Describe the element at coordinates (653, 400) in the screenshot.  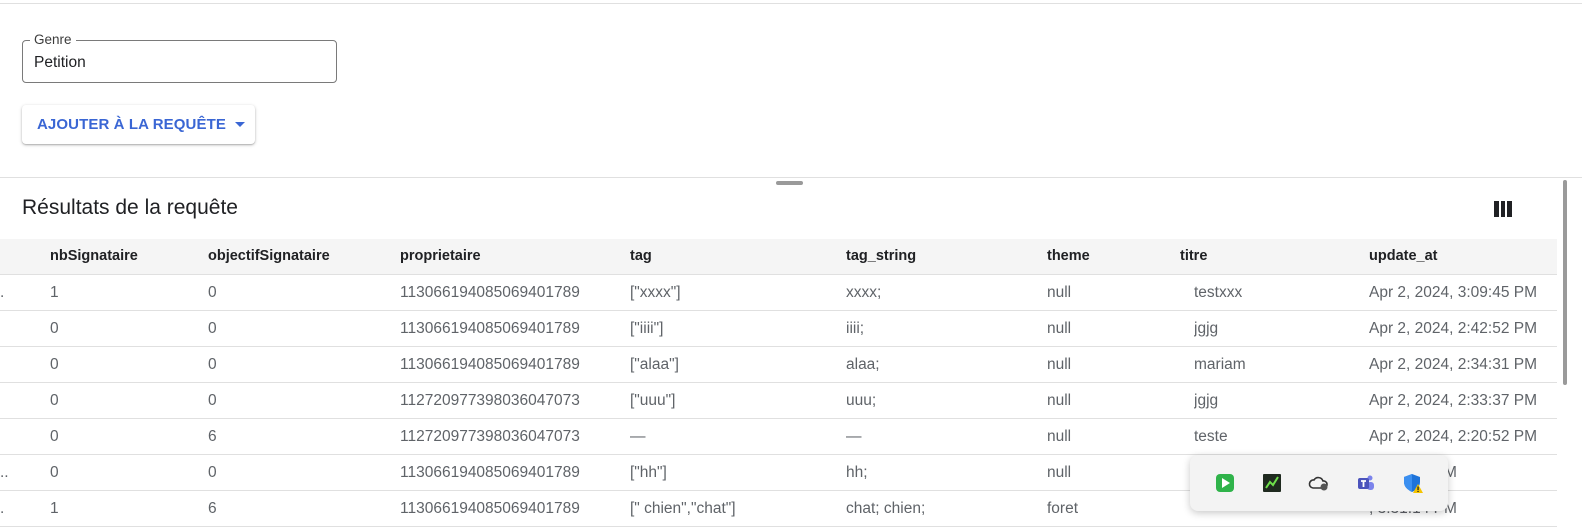
I see `cell-tag: ["uuu"]` at that location.